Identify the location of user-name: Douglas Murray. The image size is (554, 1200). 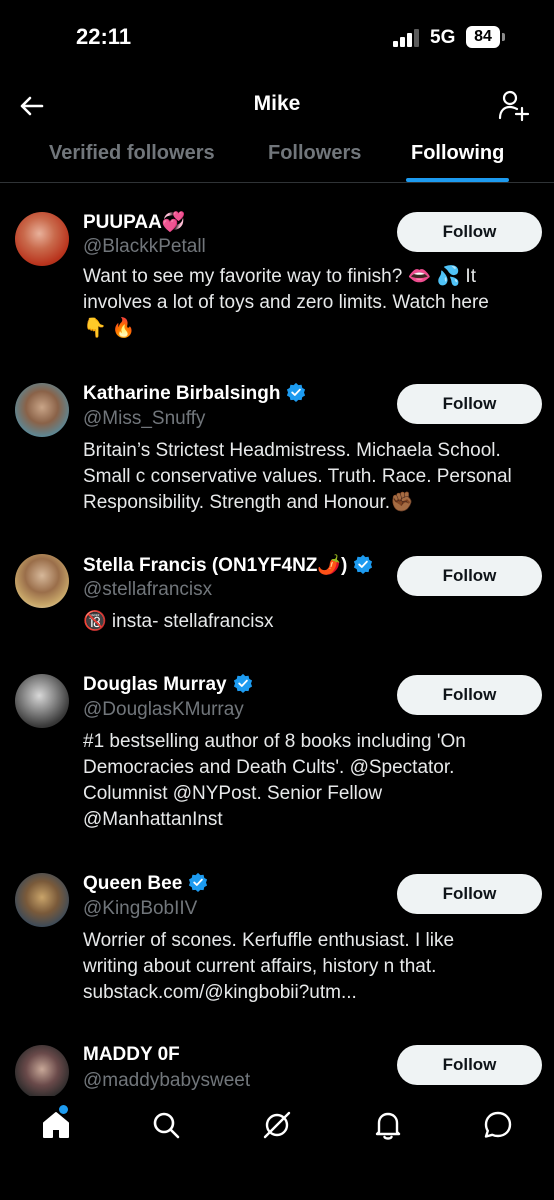
(168, 684).